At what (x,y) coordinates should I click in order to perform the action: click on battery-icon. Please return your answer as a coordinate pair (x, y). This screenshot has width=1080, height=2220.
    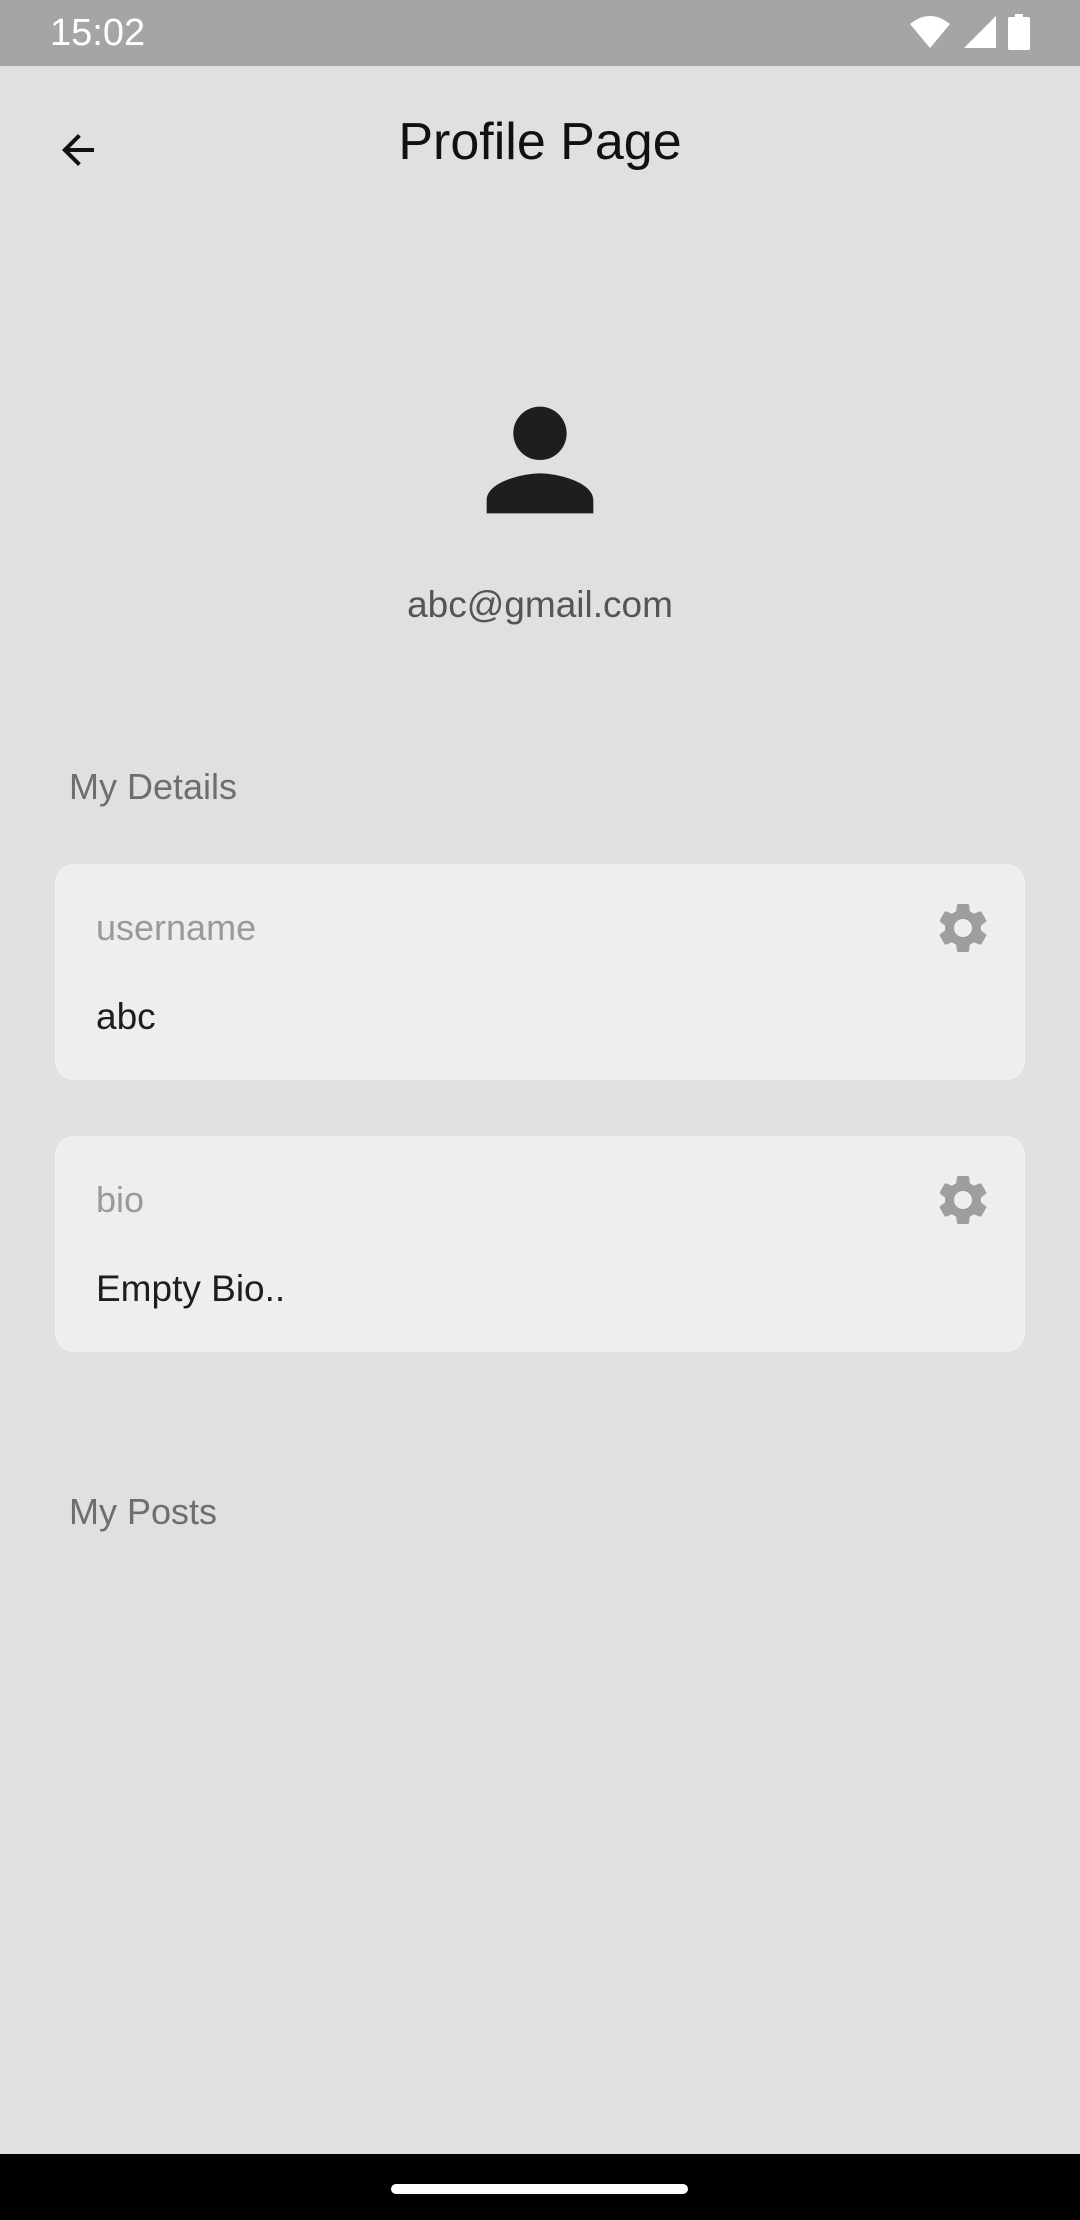
    Looking at the image, I should click on (1019, 32).